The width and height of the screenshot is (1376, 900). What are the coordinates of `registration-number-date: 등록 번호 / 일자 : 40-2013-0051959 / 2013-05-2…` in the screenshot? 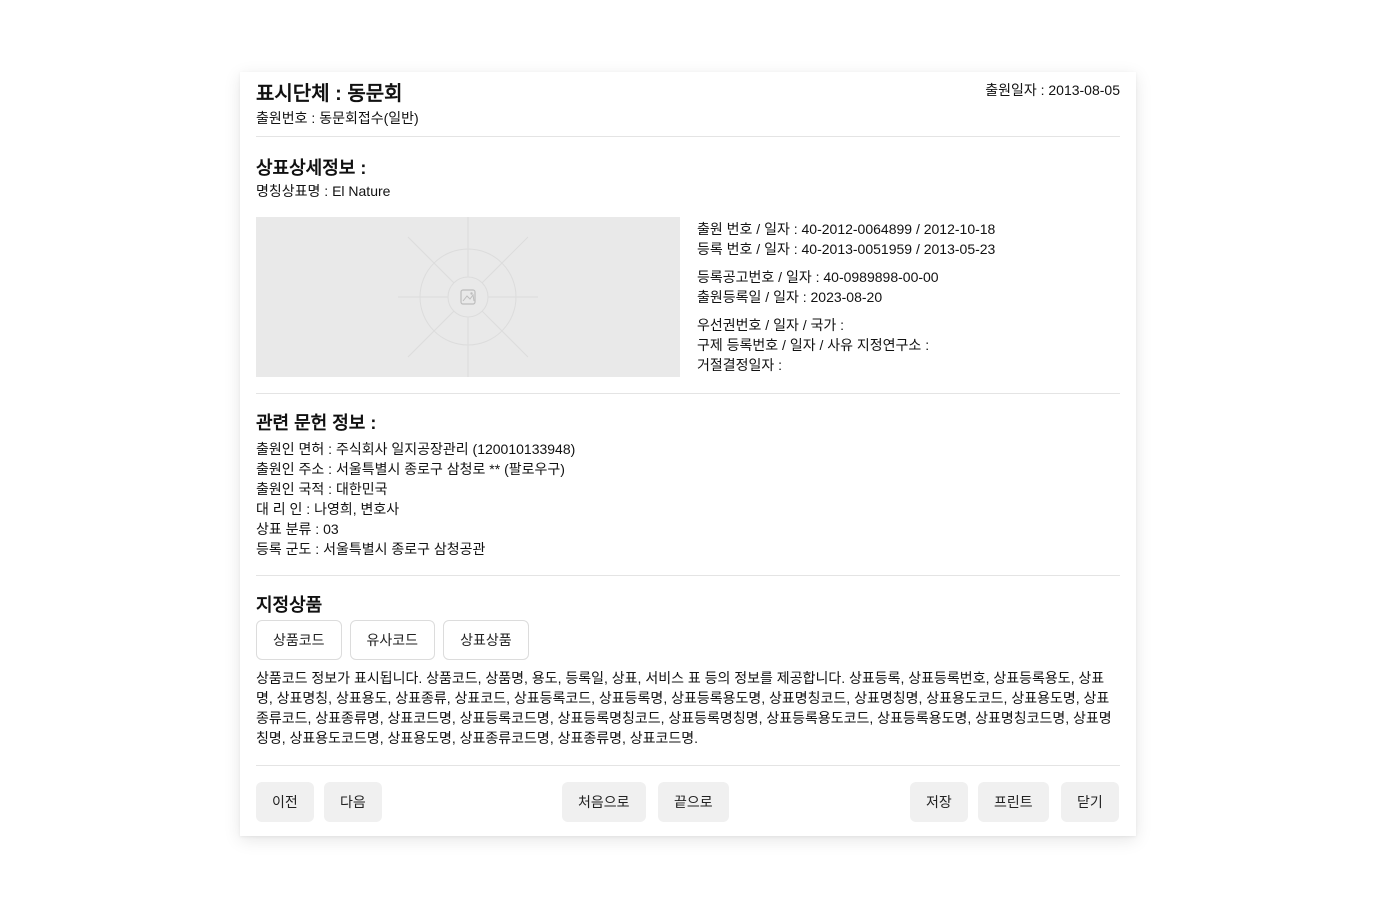 It's located at (846, 249).